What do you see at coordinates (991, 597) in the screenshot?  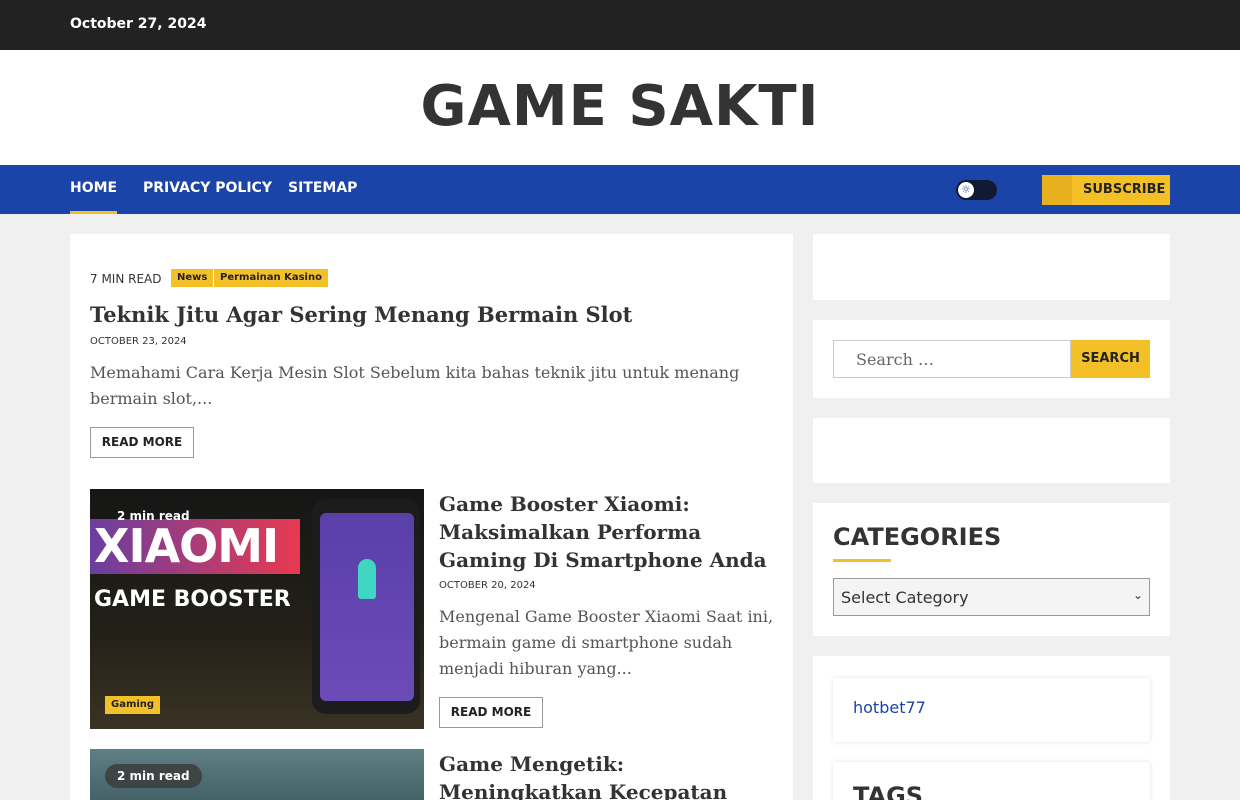 I see `category-select: Select Category ⌄` at bounding box center [991, 597].